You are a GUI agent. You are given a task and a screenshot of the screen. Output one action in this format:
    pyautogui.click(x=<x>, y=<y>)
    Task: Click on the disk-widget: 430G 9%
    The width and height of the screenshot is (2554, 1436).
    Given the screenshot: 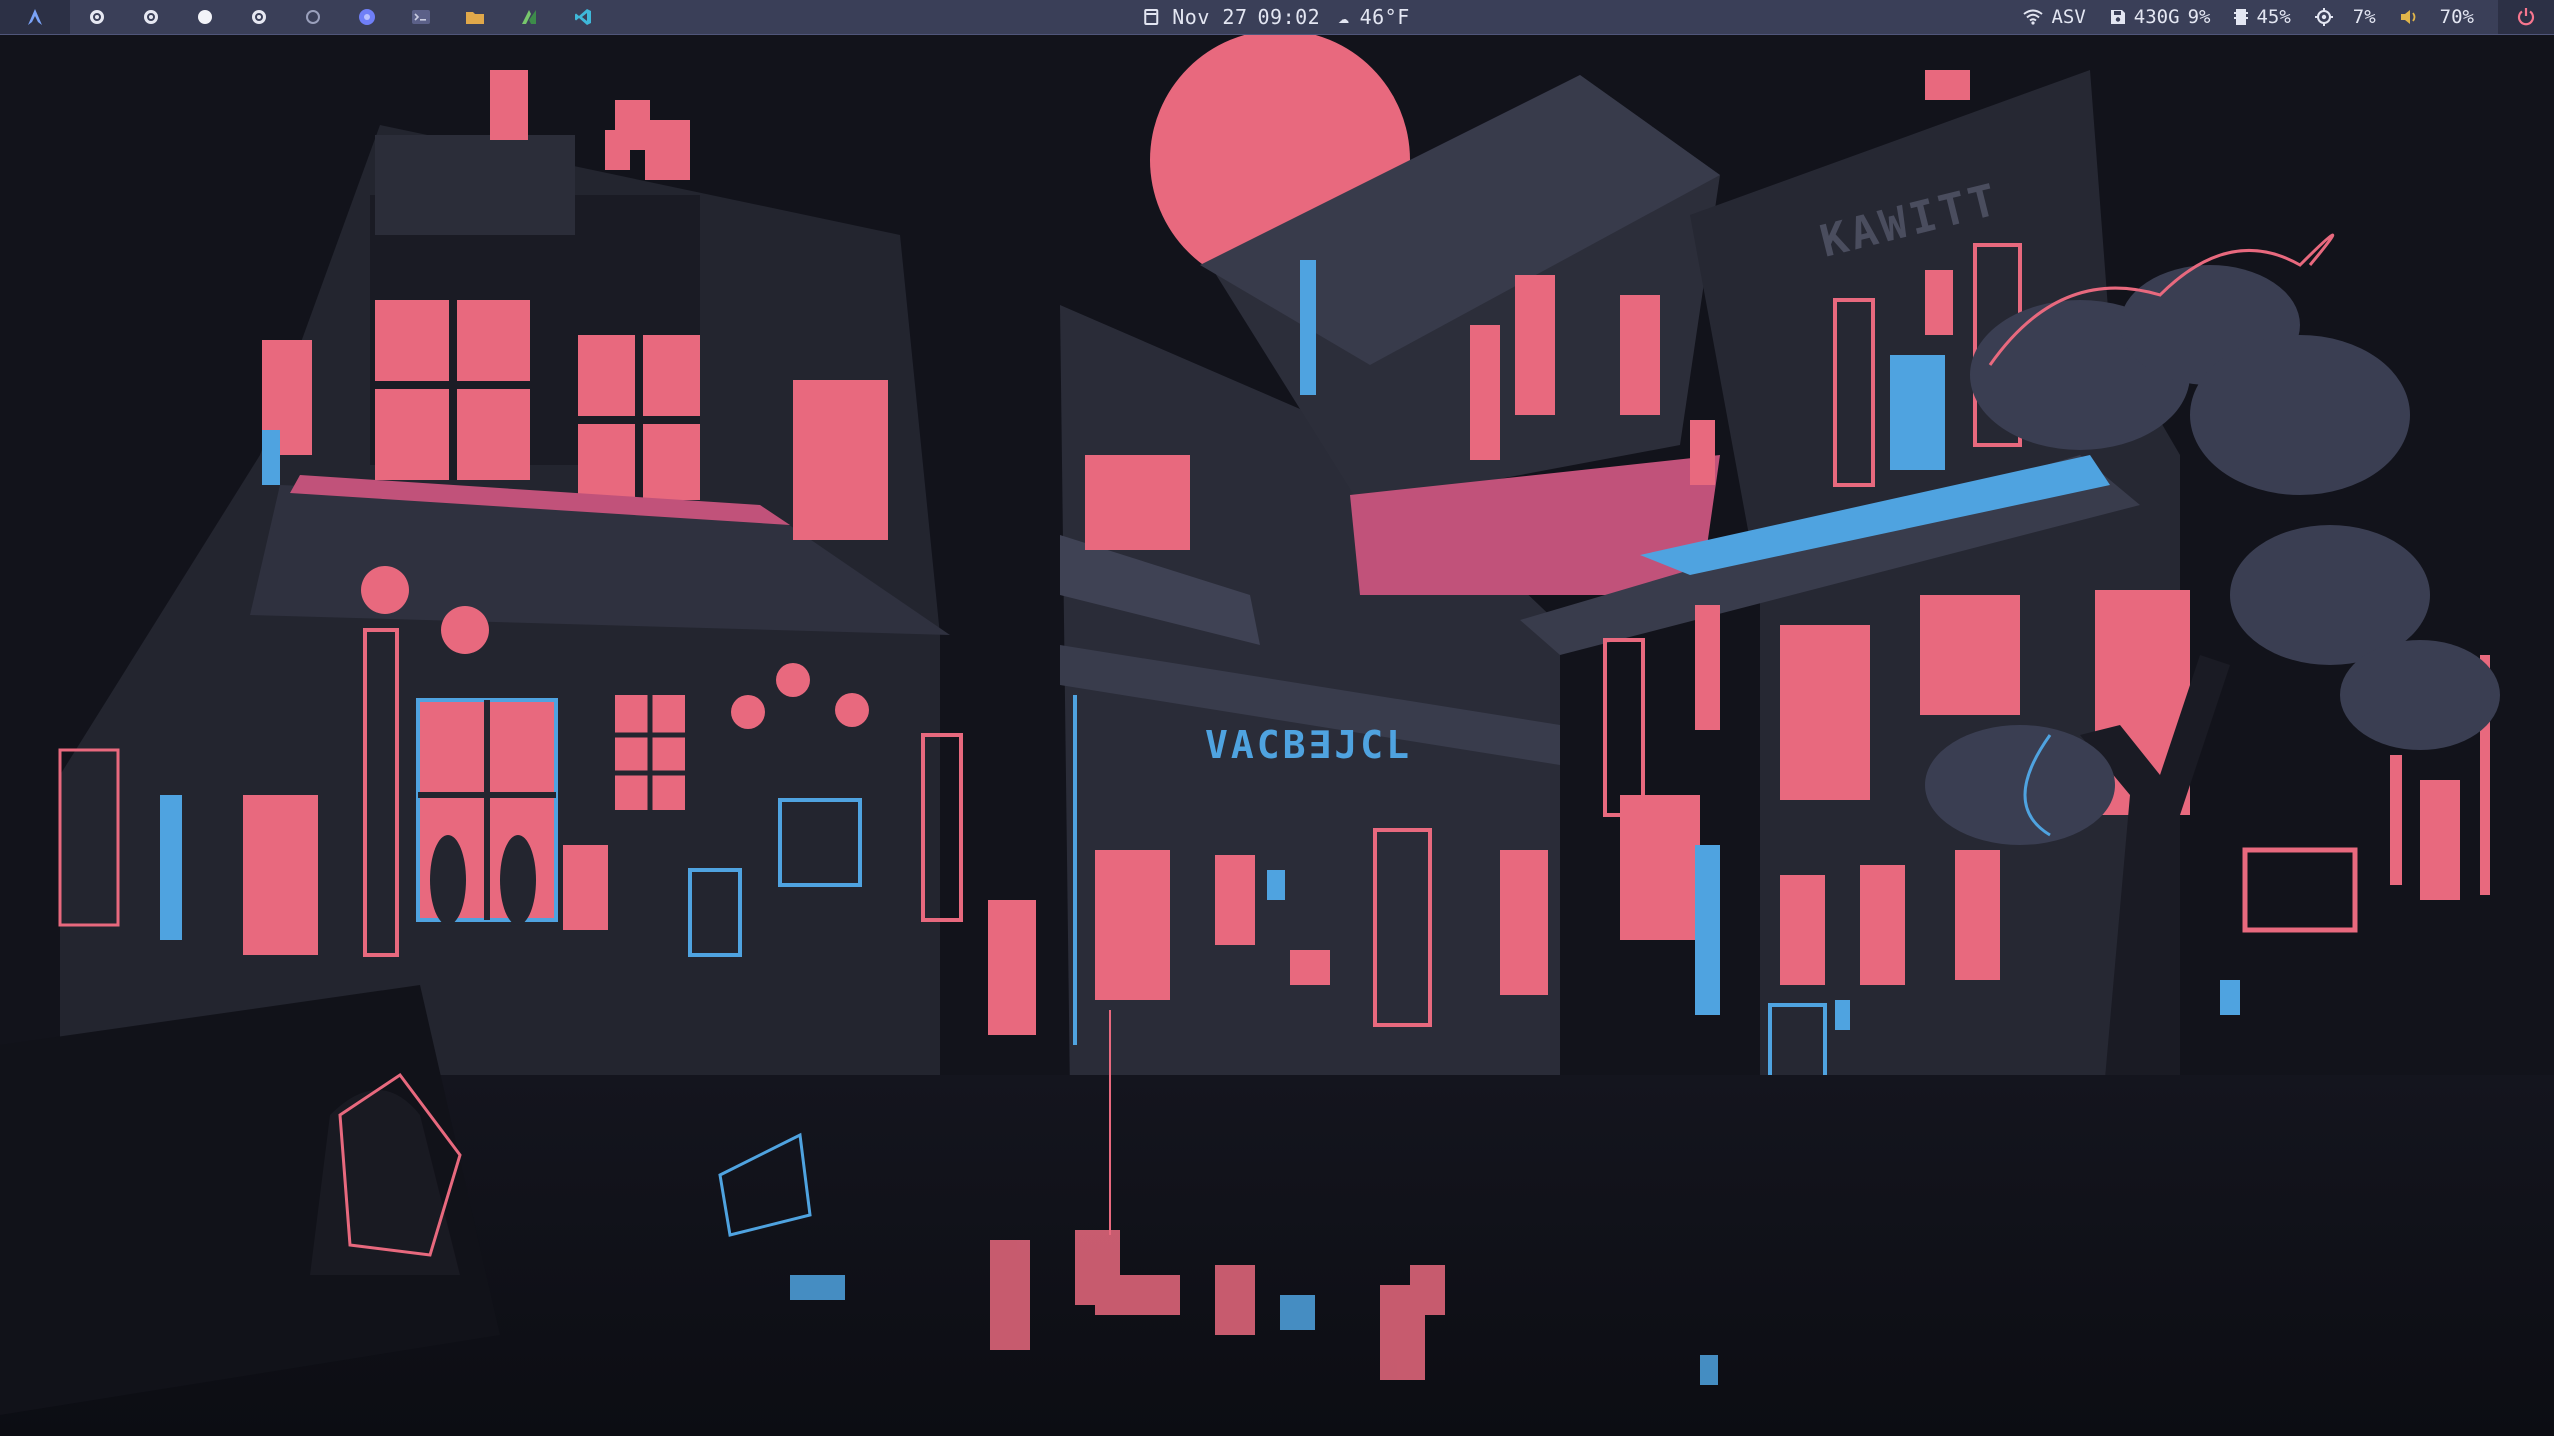 What is the action you would take?
    pyautogui.click(x=2160, y=17)
    